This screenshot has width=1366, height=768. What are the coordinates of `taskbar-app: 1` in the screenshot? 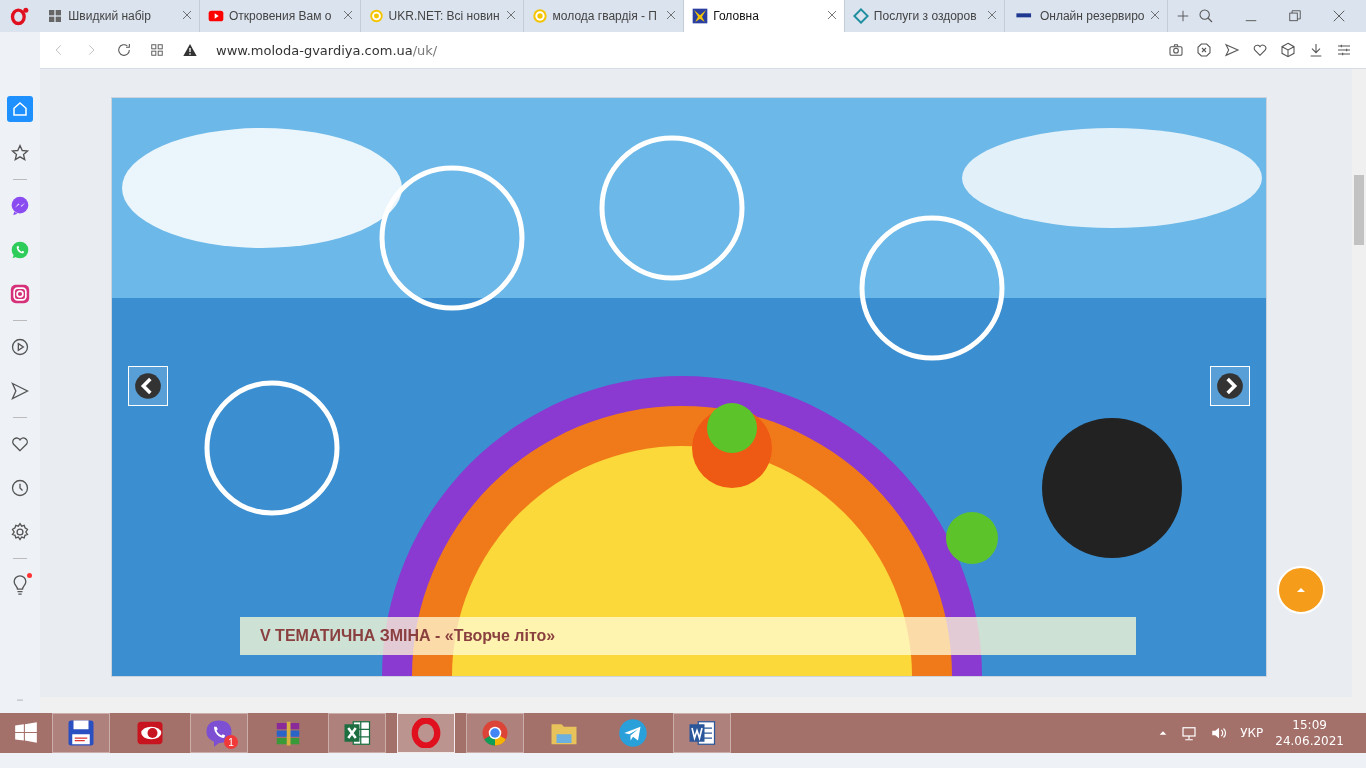 It's located at (219, 733).